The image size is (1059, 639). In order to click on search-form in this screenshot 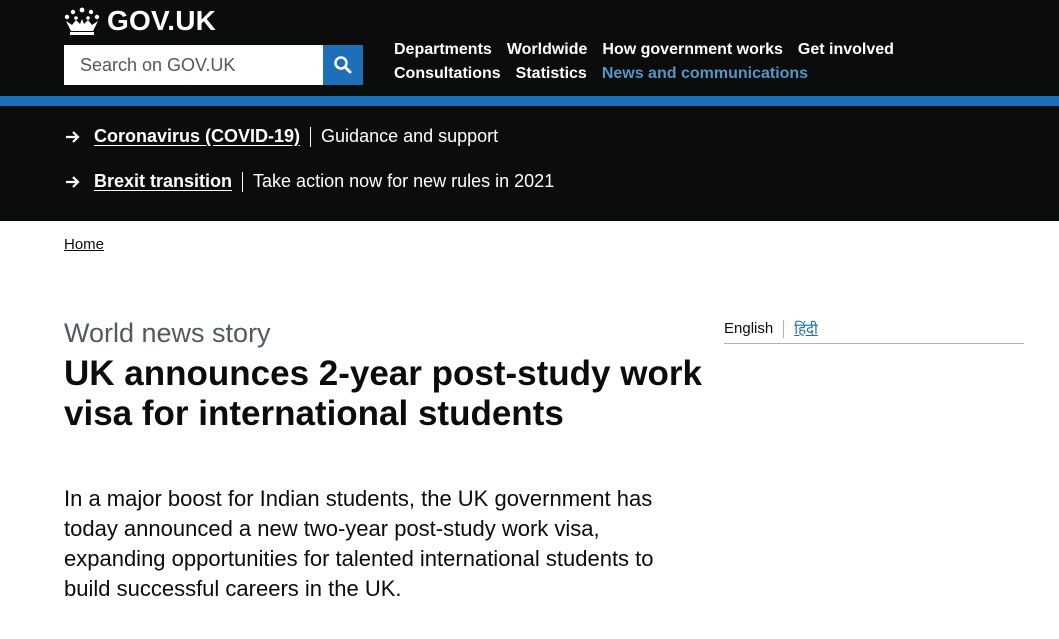, I will do `click(213, 65)`.